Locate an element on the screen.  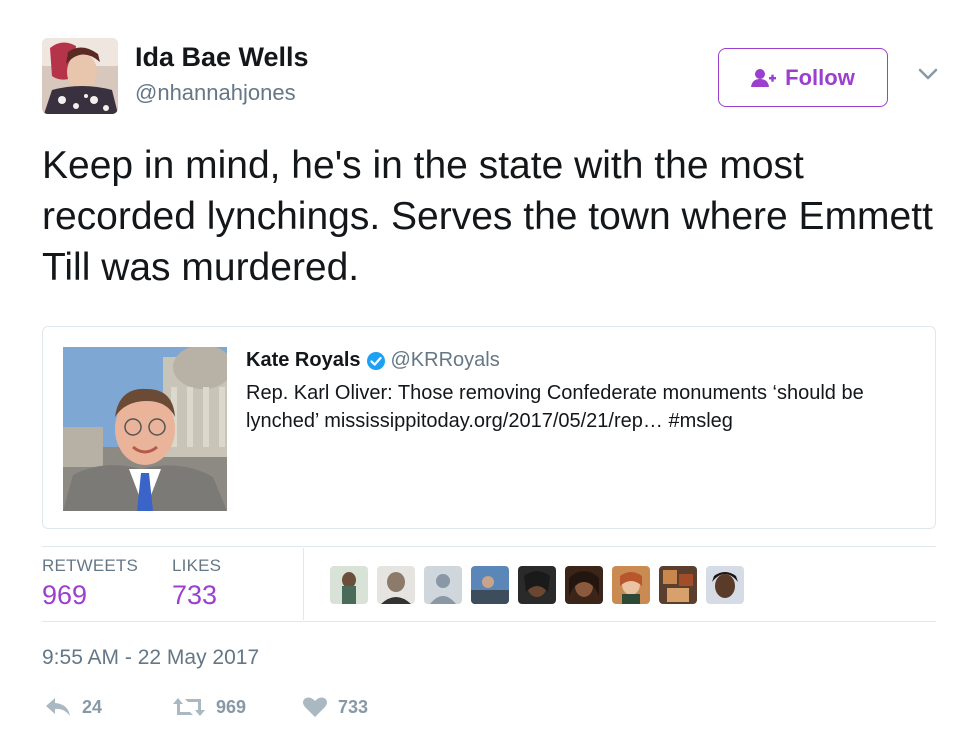
retweet-count: 969 is located at coordinates (231, 706).